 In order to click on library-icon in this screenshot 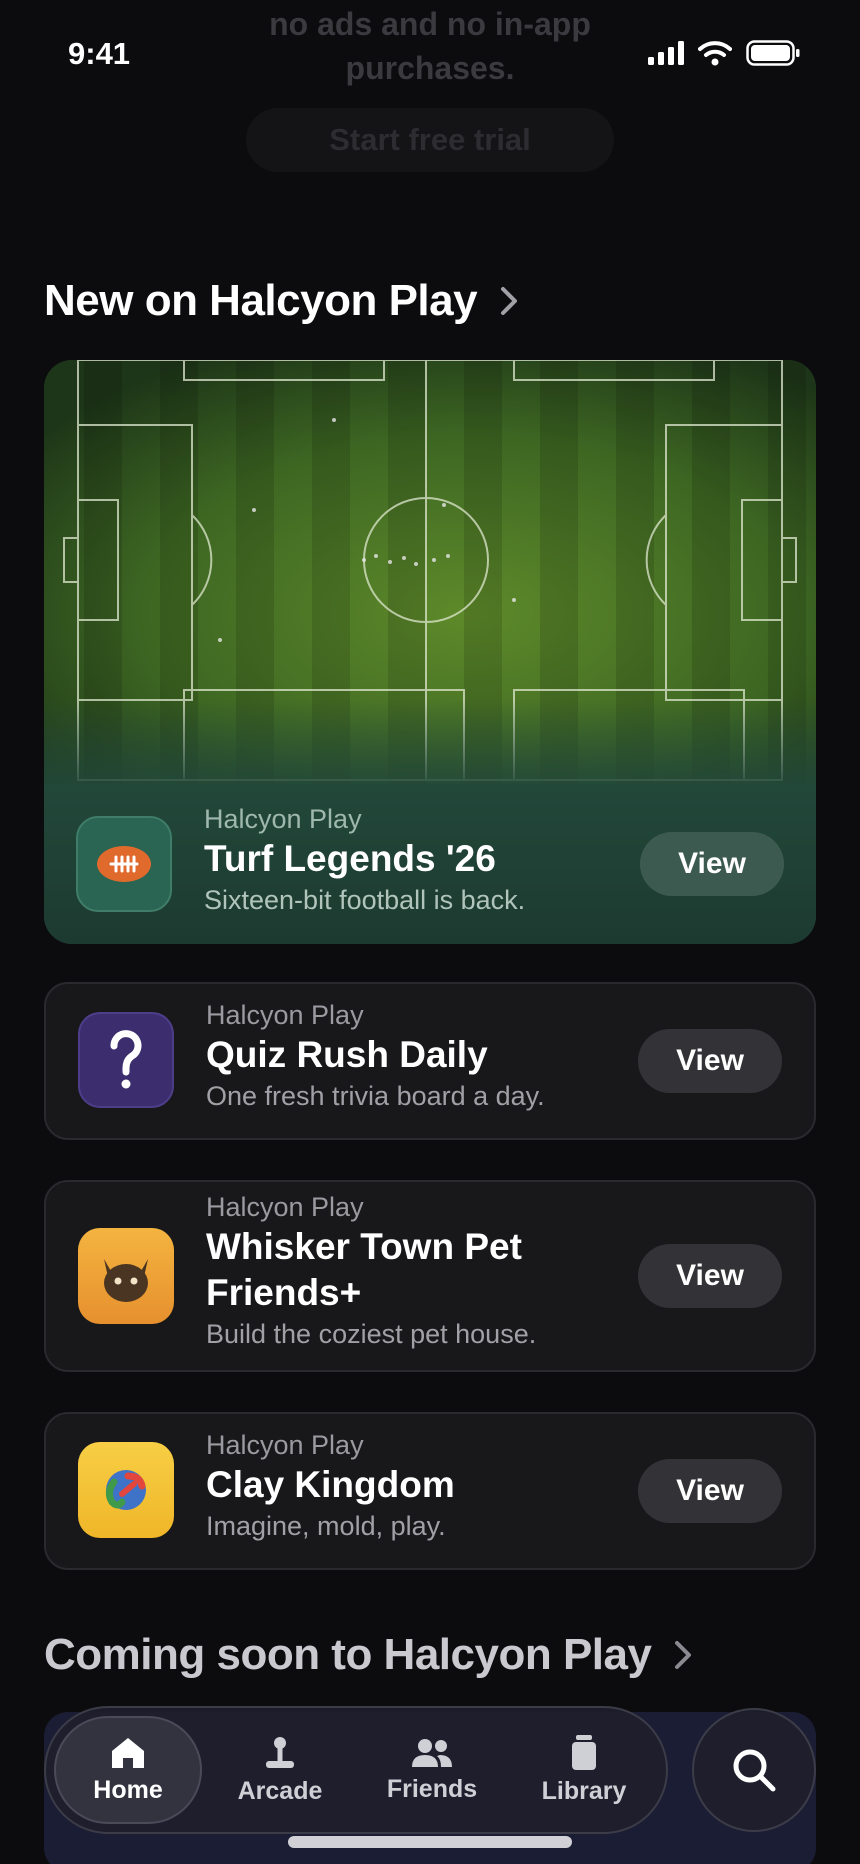, I will do `click(584, 1752)`.